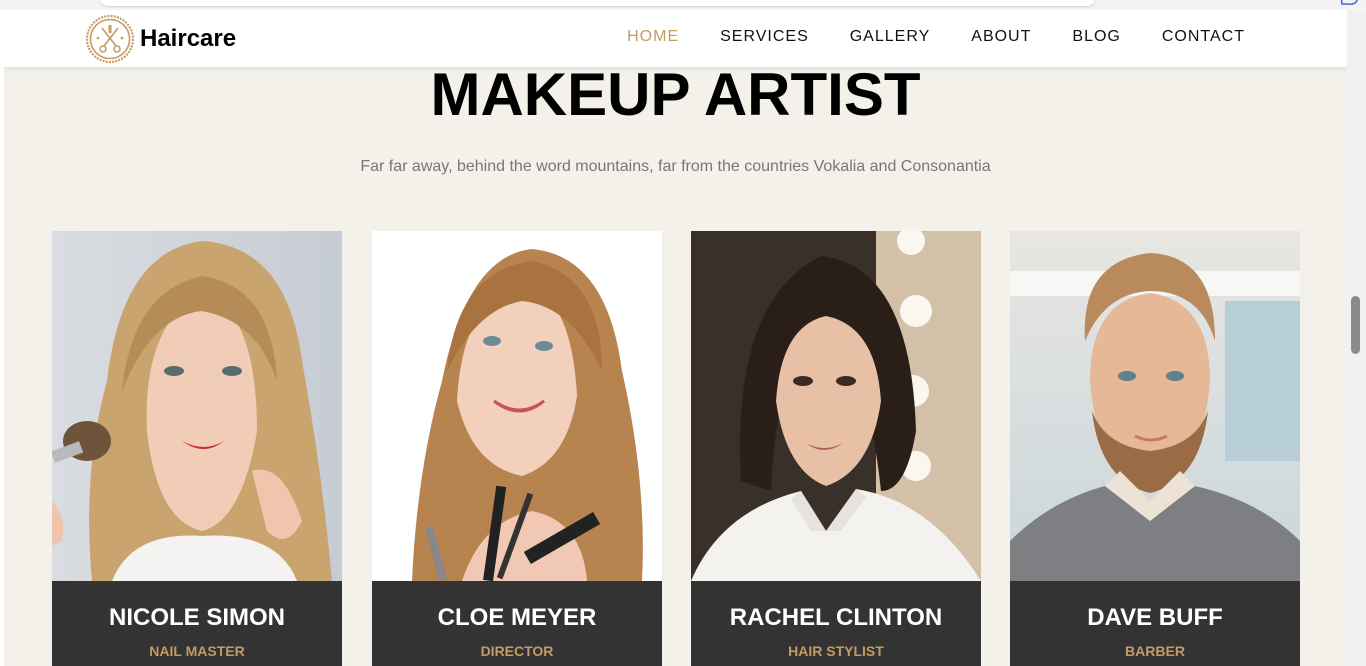 The height and width of the screenshot is (666, 1366). Describe the element at coordinates (764, 37) in the screenshot. I see `nav-item-services: SERVICES` at that location.